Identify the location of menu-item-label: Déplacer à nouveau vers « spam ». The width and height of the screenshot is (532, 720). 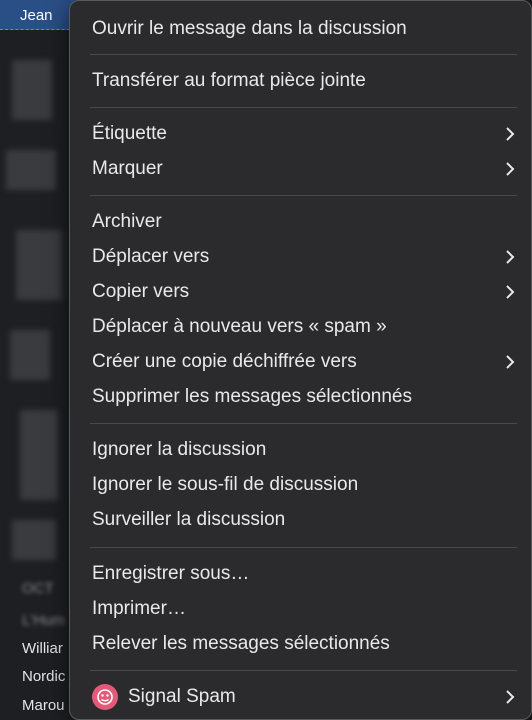
(239, 326).